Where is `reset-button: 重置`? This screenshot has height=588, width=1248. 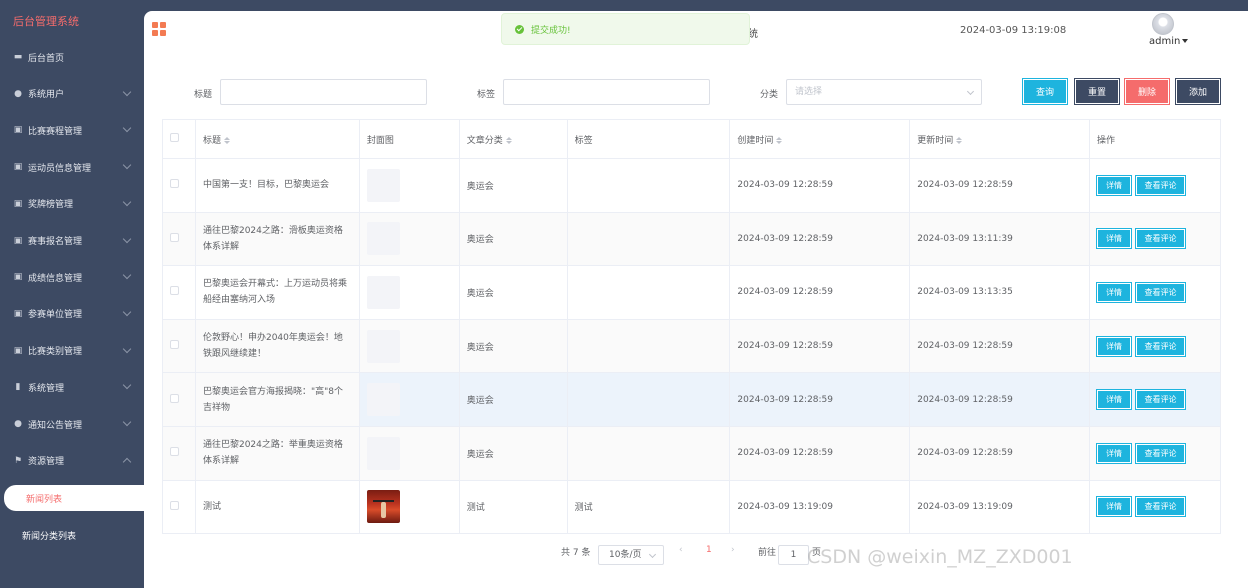 reset-button: 重置 is located at coordinates (1097, 91).